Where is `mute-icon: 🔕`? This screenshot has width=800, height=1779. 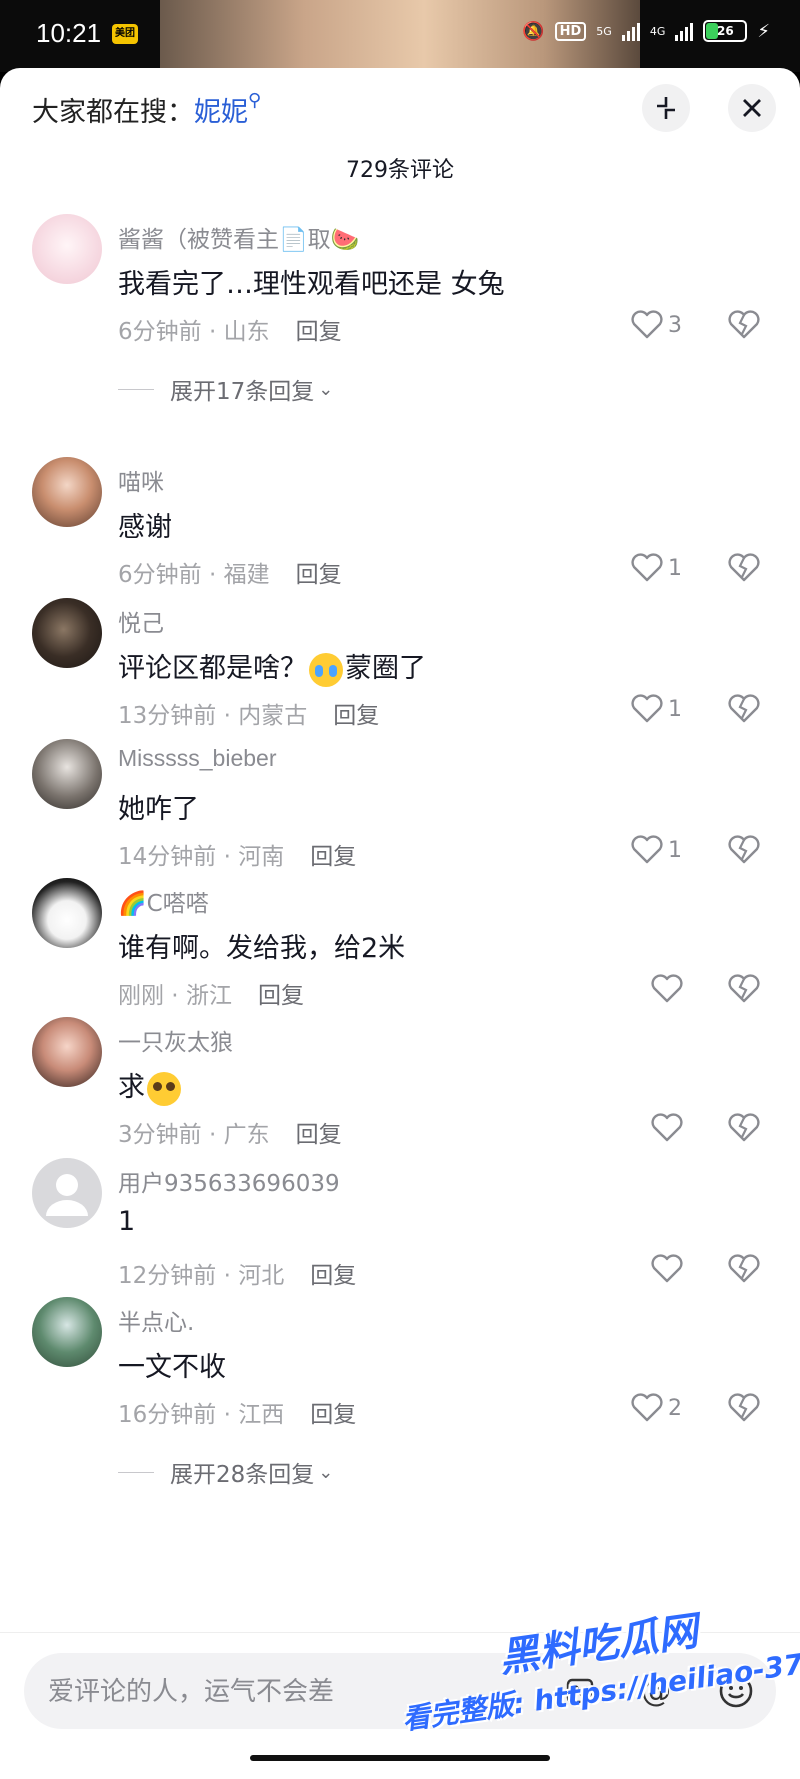 mute-icon: 🔕 is located at coordinates (533, 31).